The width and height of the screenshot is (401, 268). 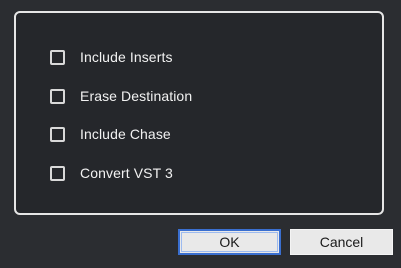 What do you see at coordinates (57, 57) in the screenshot?
I see `include-inserts-checkbox` at bounding box center [57, 57].